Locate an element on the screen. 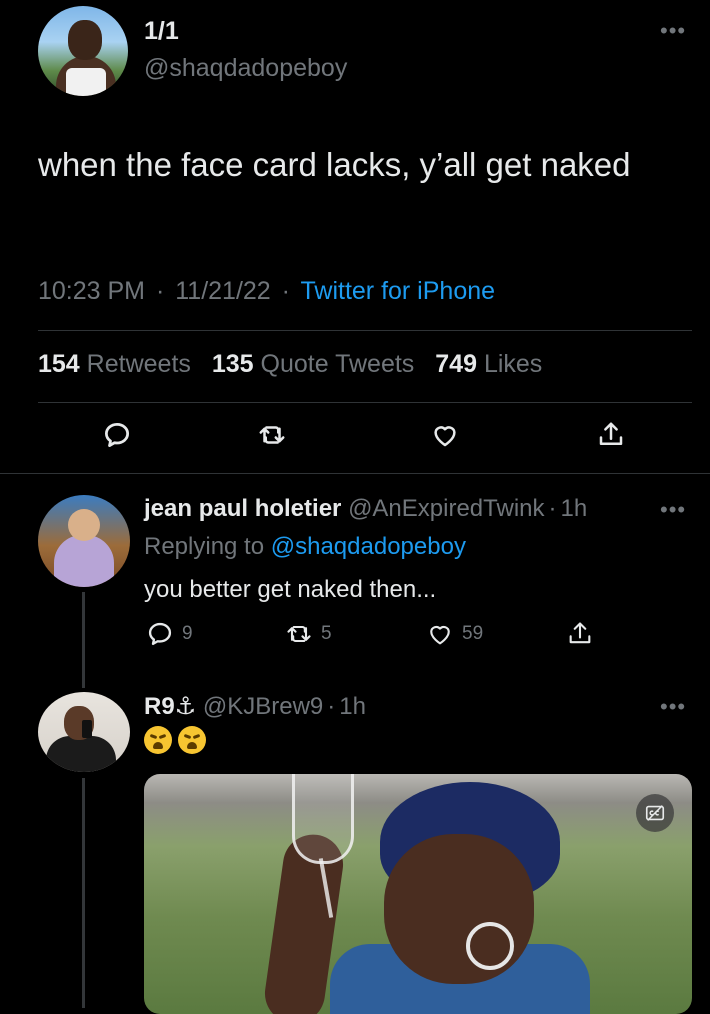  reply-header: jean paul holetier @AnExpiredTwink · 1h is located at coordinates (365, 509).